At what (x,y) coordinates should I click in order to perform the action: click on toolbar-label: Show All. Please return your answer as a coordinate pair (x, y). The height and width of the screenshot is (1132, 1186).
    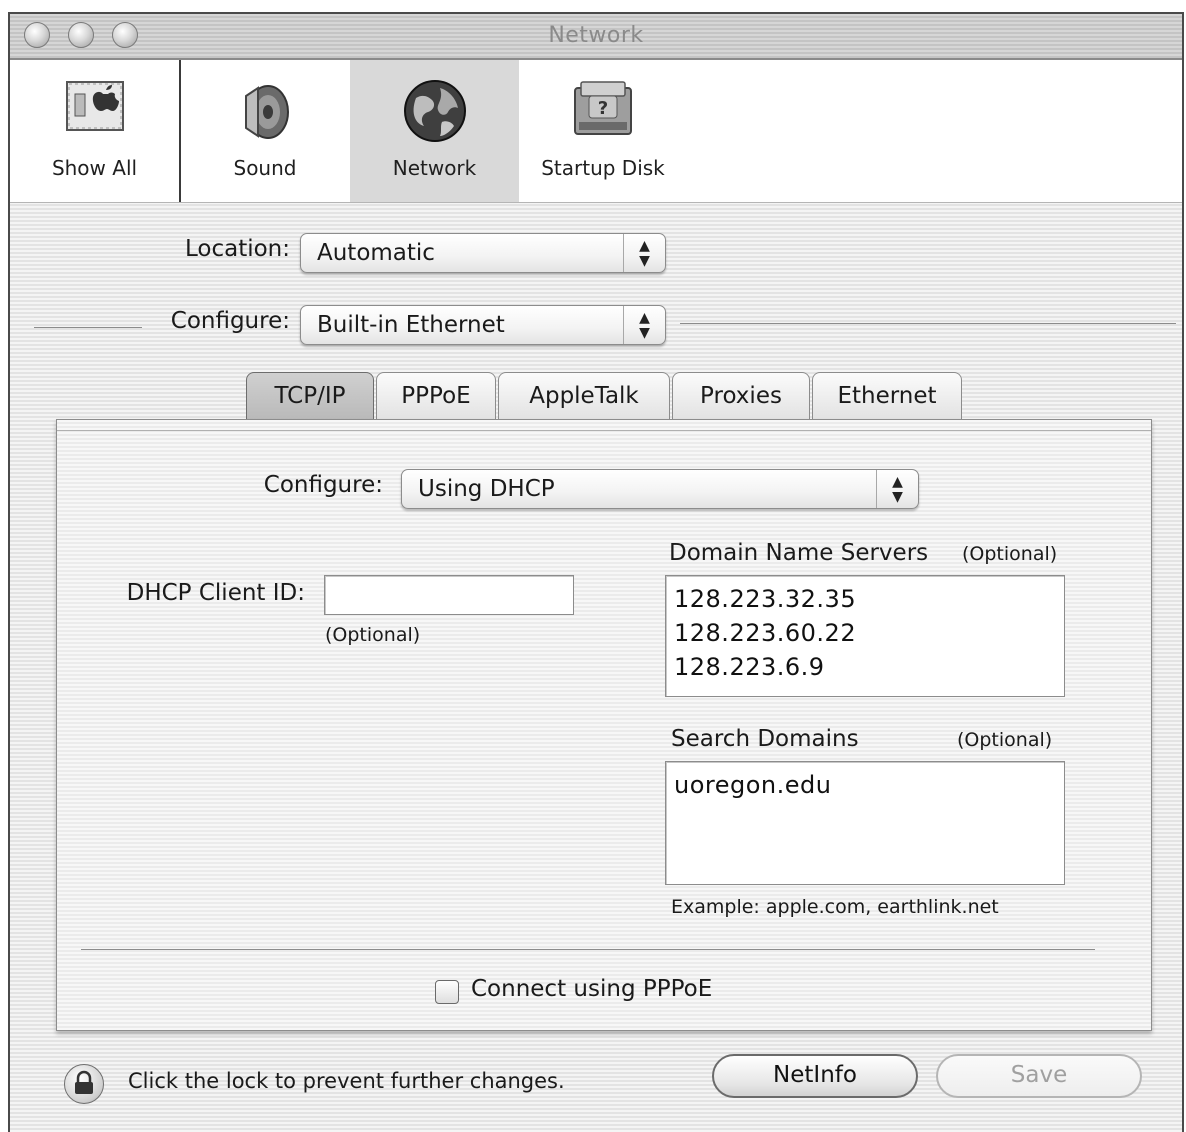
    Looking at the image, I should click on (94, 168).